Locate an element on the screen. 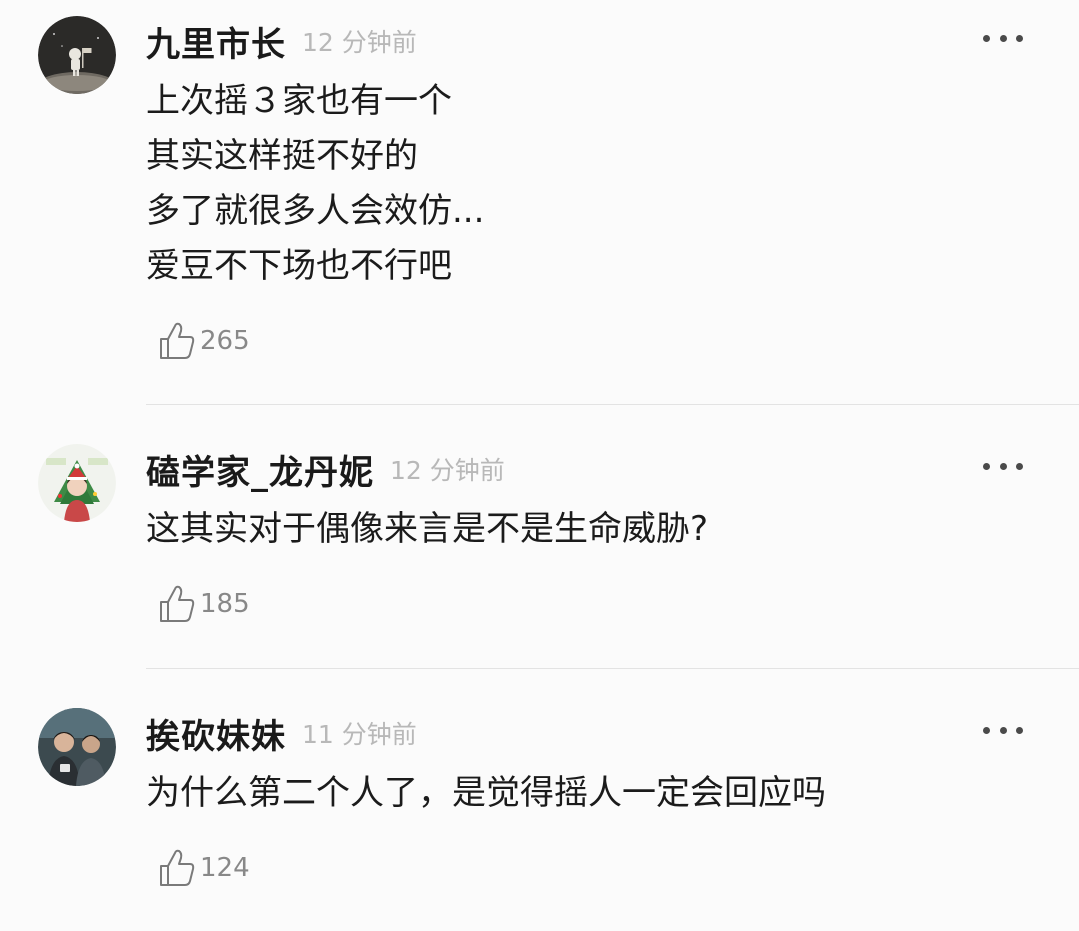 Image resolution: width=1079 pixels, height=931 pixels. comment-header: 磕学家_龙丹妮 12 分钟前 is located at coordinates (325, 469).